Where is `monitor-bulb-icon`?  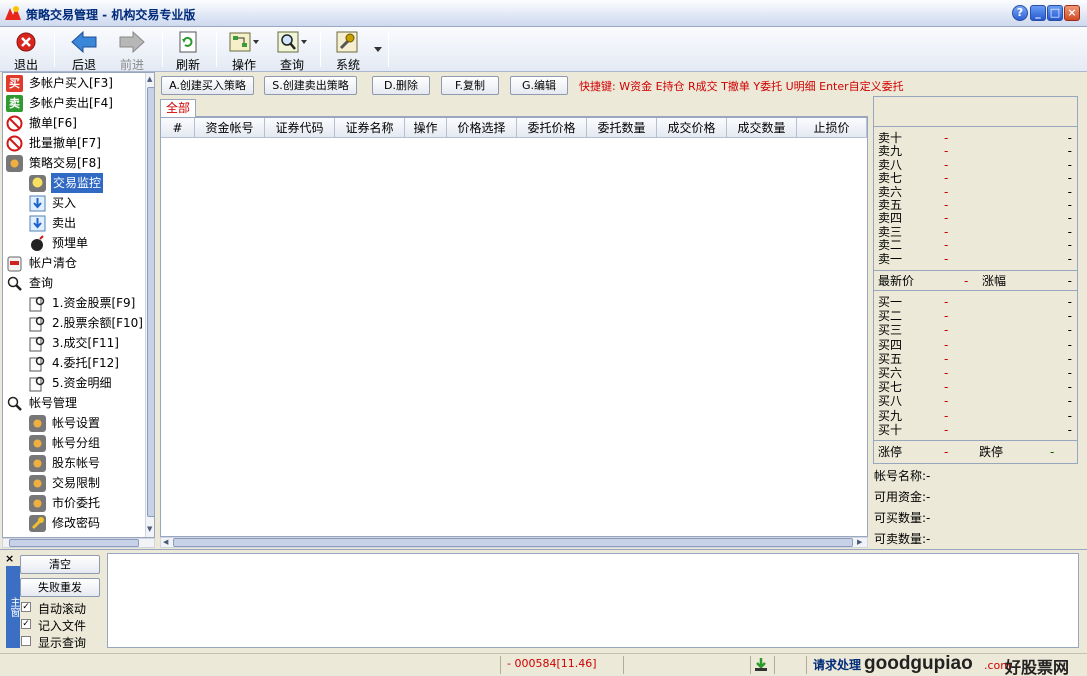
monitor-bulb-icon is located at coordinates (37, 183).